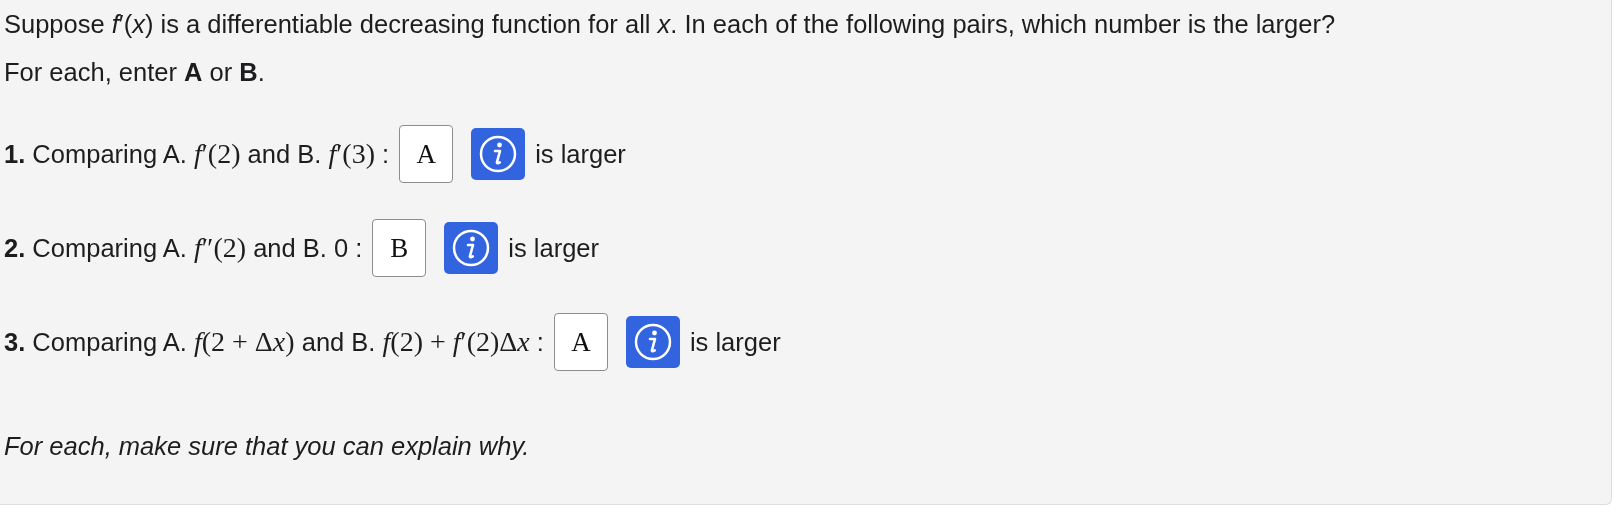  What do you see at coordinates (197, 154) in the screenshot?
I see `question-text: 1. Comparing A. f′(2) and B. f′(3) :` at bounding box center [197, 154].